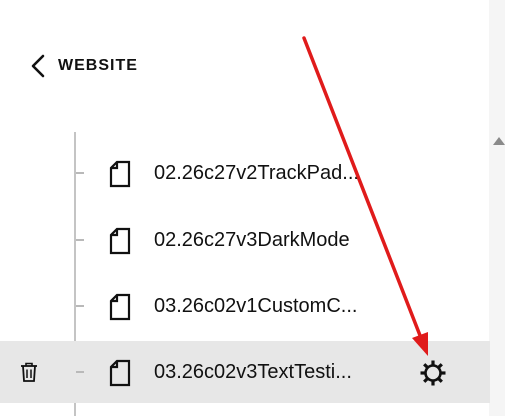 This screenshot has width=505, height=416. I want to click on back-button: WEBSITE, so click(84, 66).